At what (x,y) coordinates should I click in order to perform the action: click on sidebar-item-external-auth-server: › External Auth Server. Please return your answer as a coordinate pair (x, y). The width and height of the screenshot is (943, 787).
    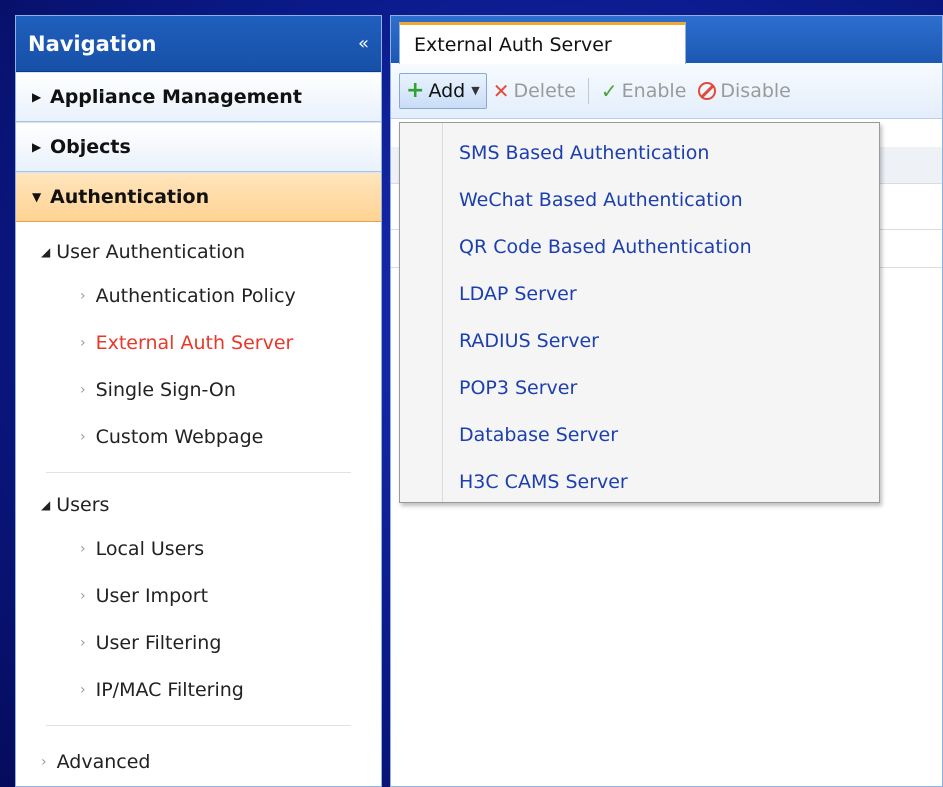
    Looking at the image, I should click on (198, 342).